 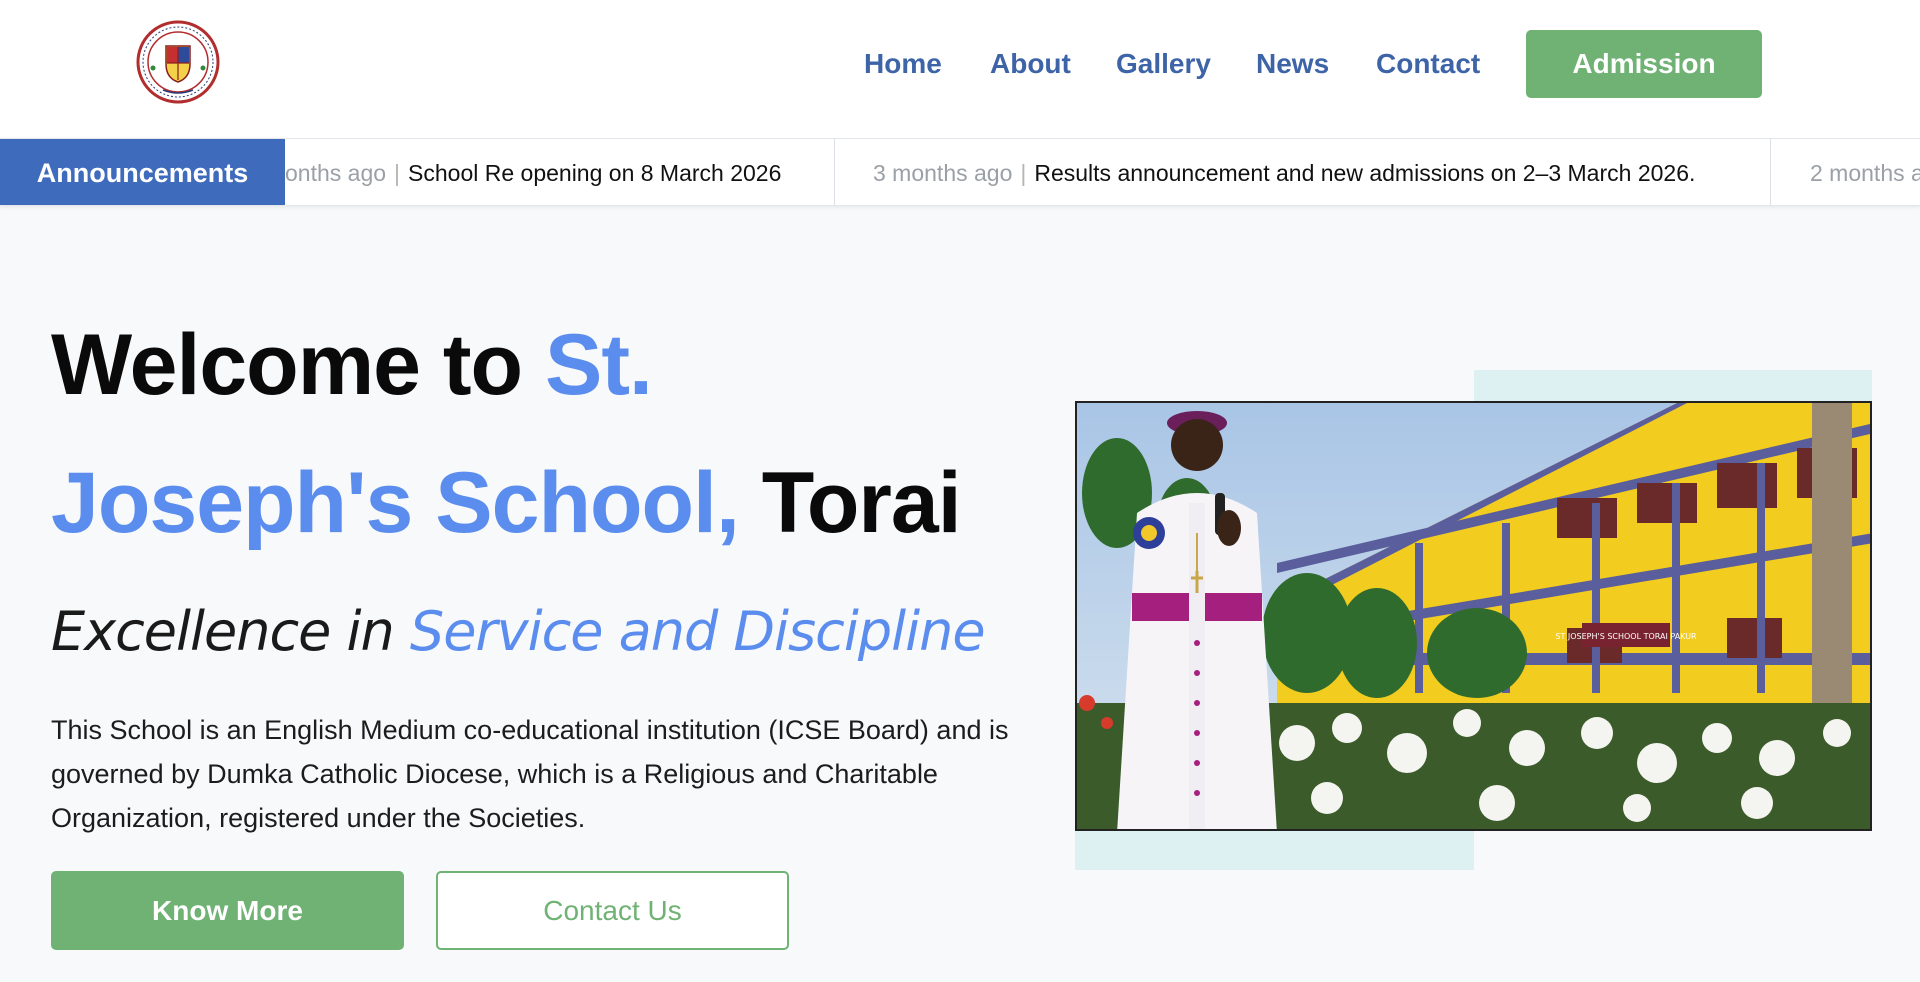 I want to click on hero-title-part1: Welcome to, so click(x=298, y=365).